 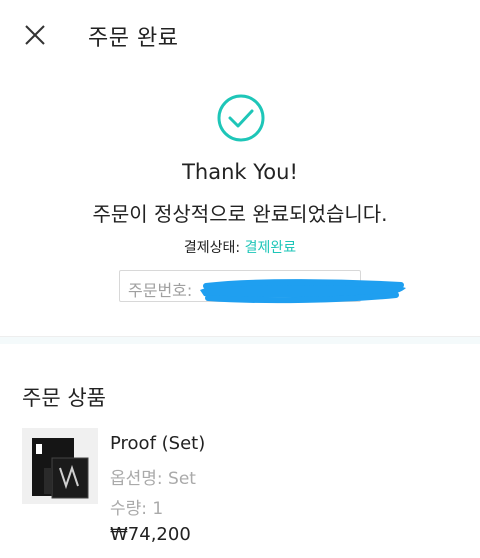 I want to click on page-title: 주문 완료, so click(x=133, y=38).